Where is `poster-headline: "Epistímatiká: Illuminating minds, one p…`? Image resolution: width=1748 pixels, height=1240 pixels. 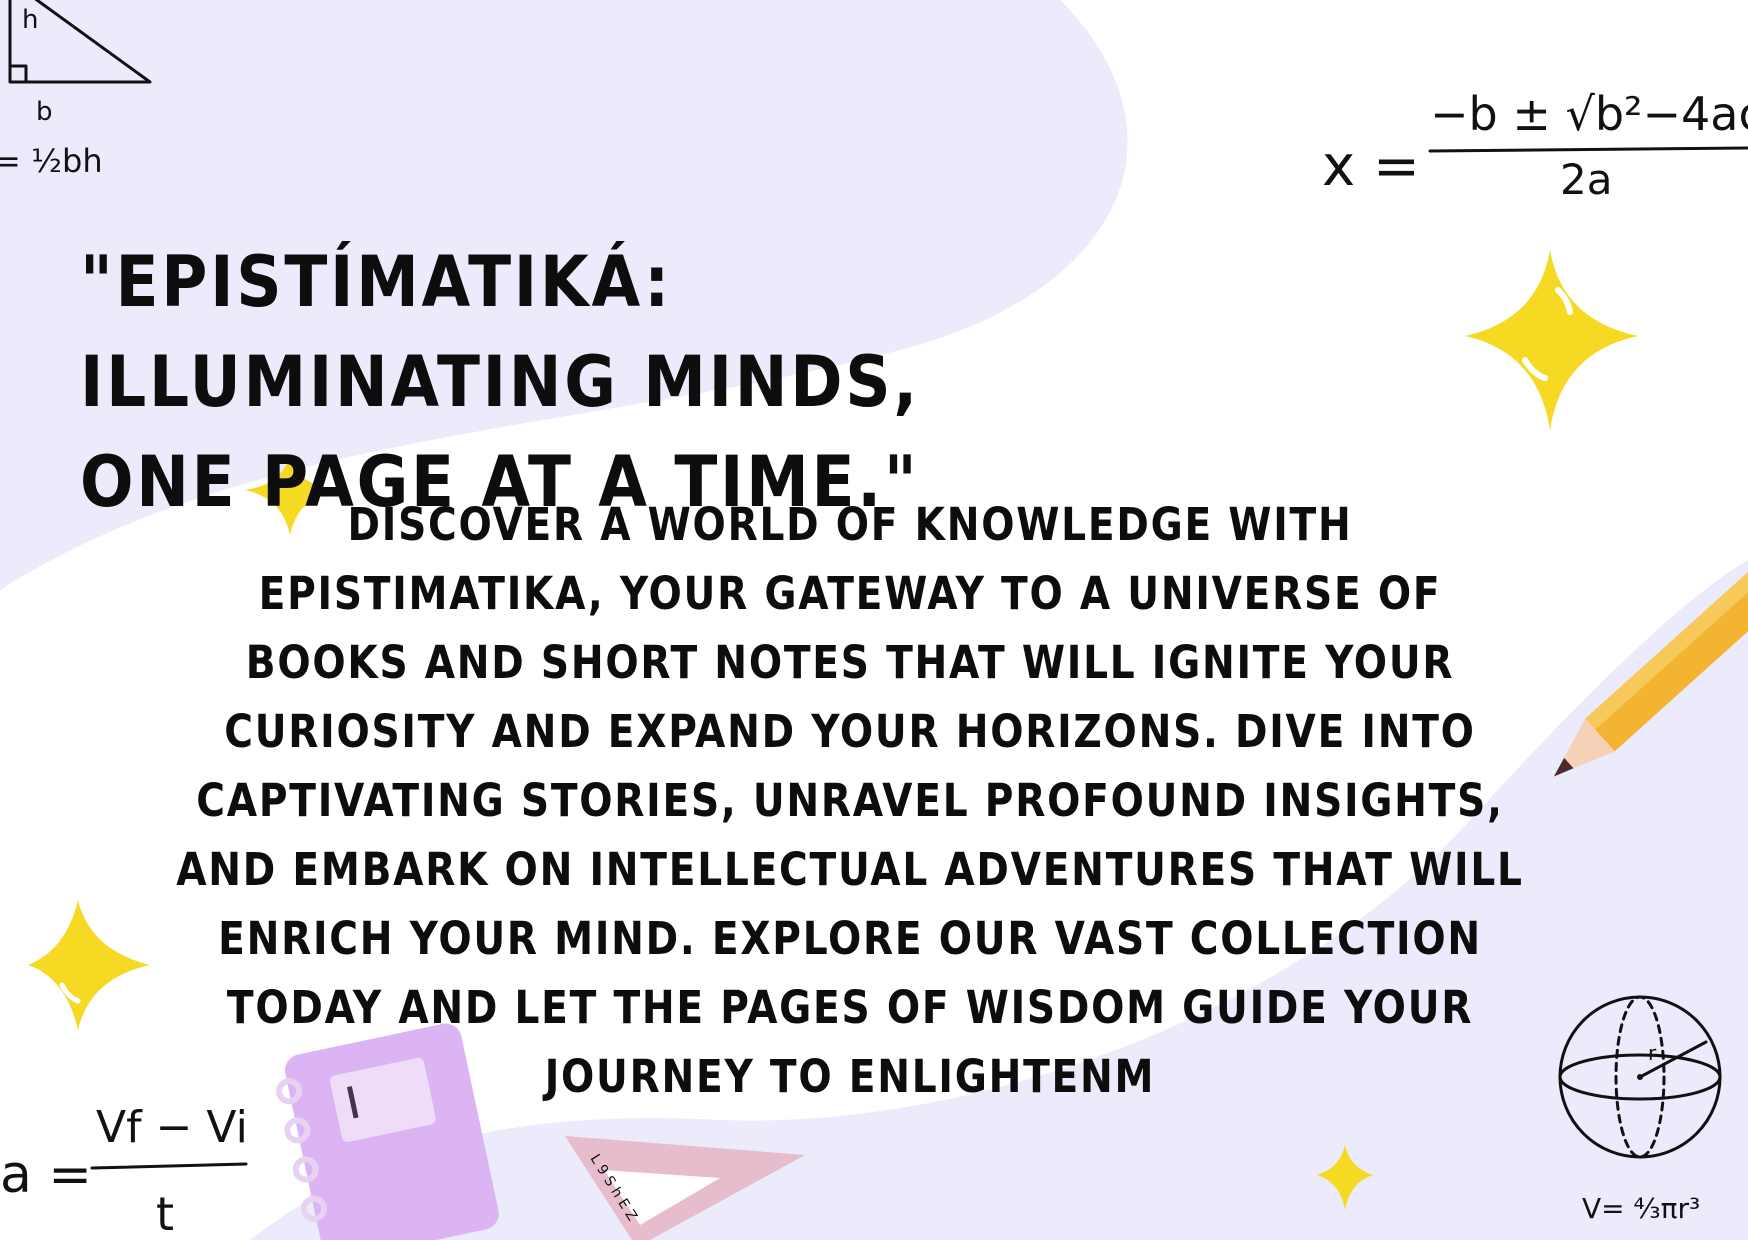 poster-headline: "Epistímatiká: Illuminating minds, one p… is located at coordinates (500, 382).